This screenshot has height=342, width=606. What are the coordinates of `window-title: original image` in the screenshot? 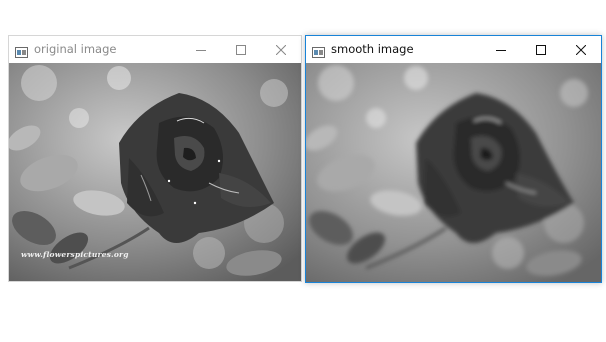 It's located at (75, 49).